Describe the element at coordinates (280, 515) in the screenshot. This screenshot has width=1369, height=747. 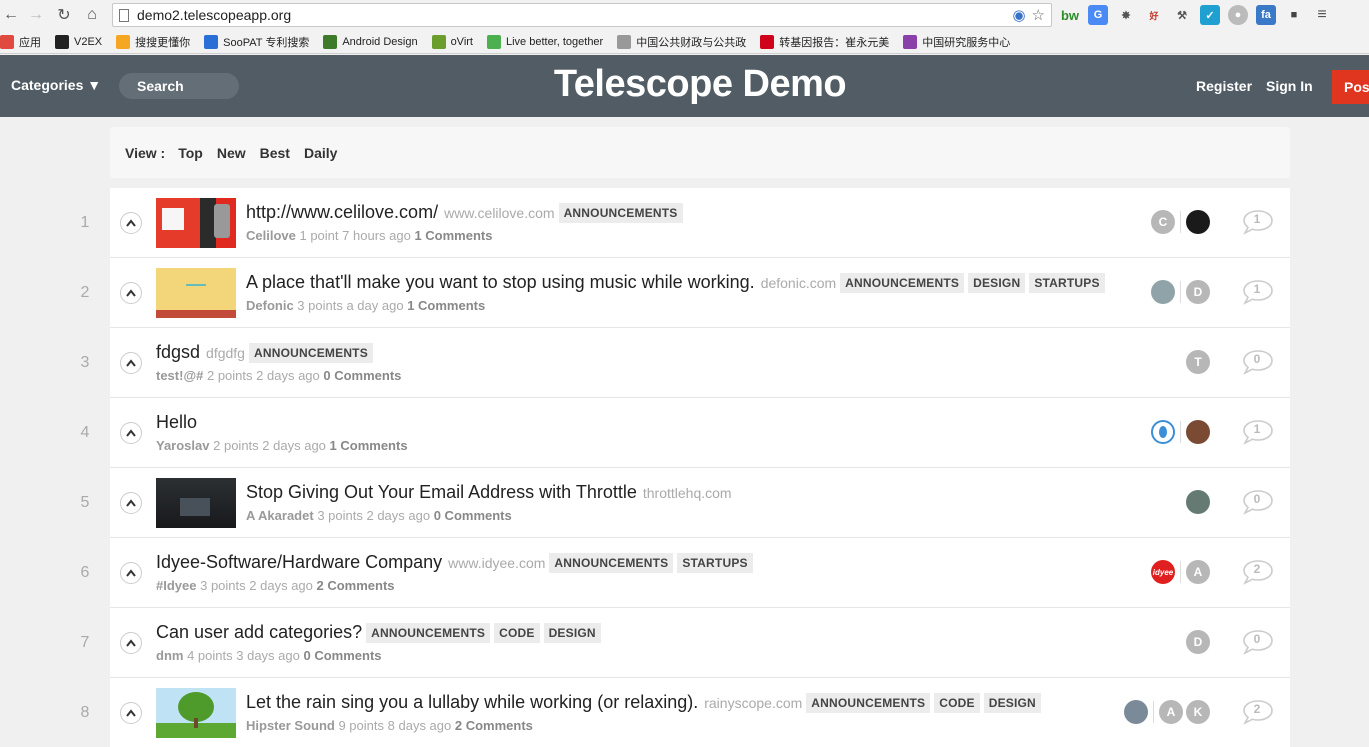
I see `post-author: A Akaradet` at that location.